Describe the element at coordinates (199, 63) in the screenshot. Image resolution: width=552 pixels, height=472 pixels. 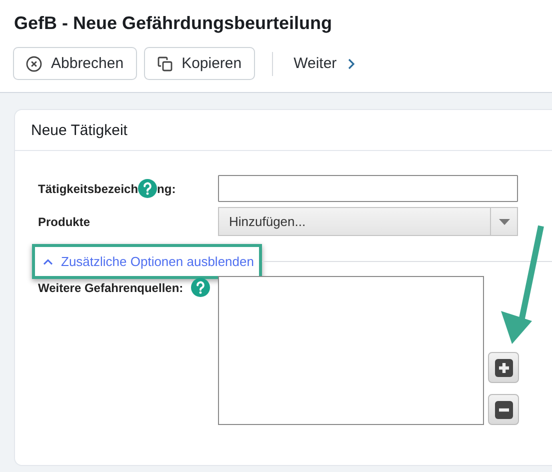
I see `copy-button: Kopieren` at that location.